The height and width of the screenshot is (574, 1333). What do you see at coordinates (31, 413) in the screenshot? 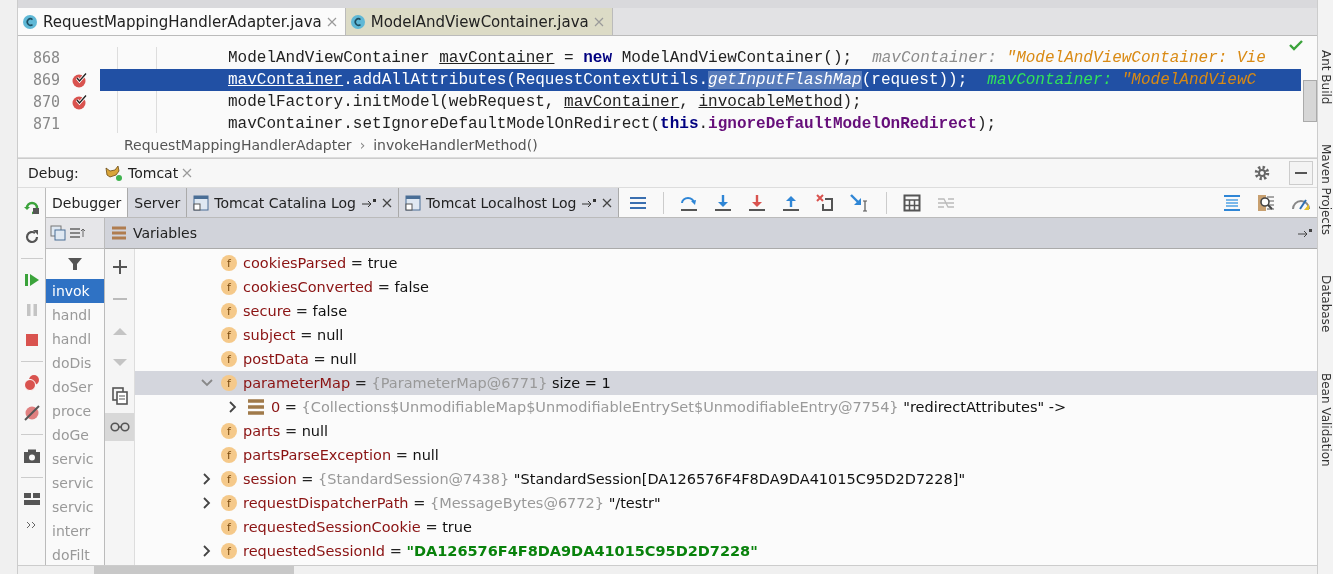
I see `mute-breakpoints-icon` at bounding box center [31, 413].